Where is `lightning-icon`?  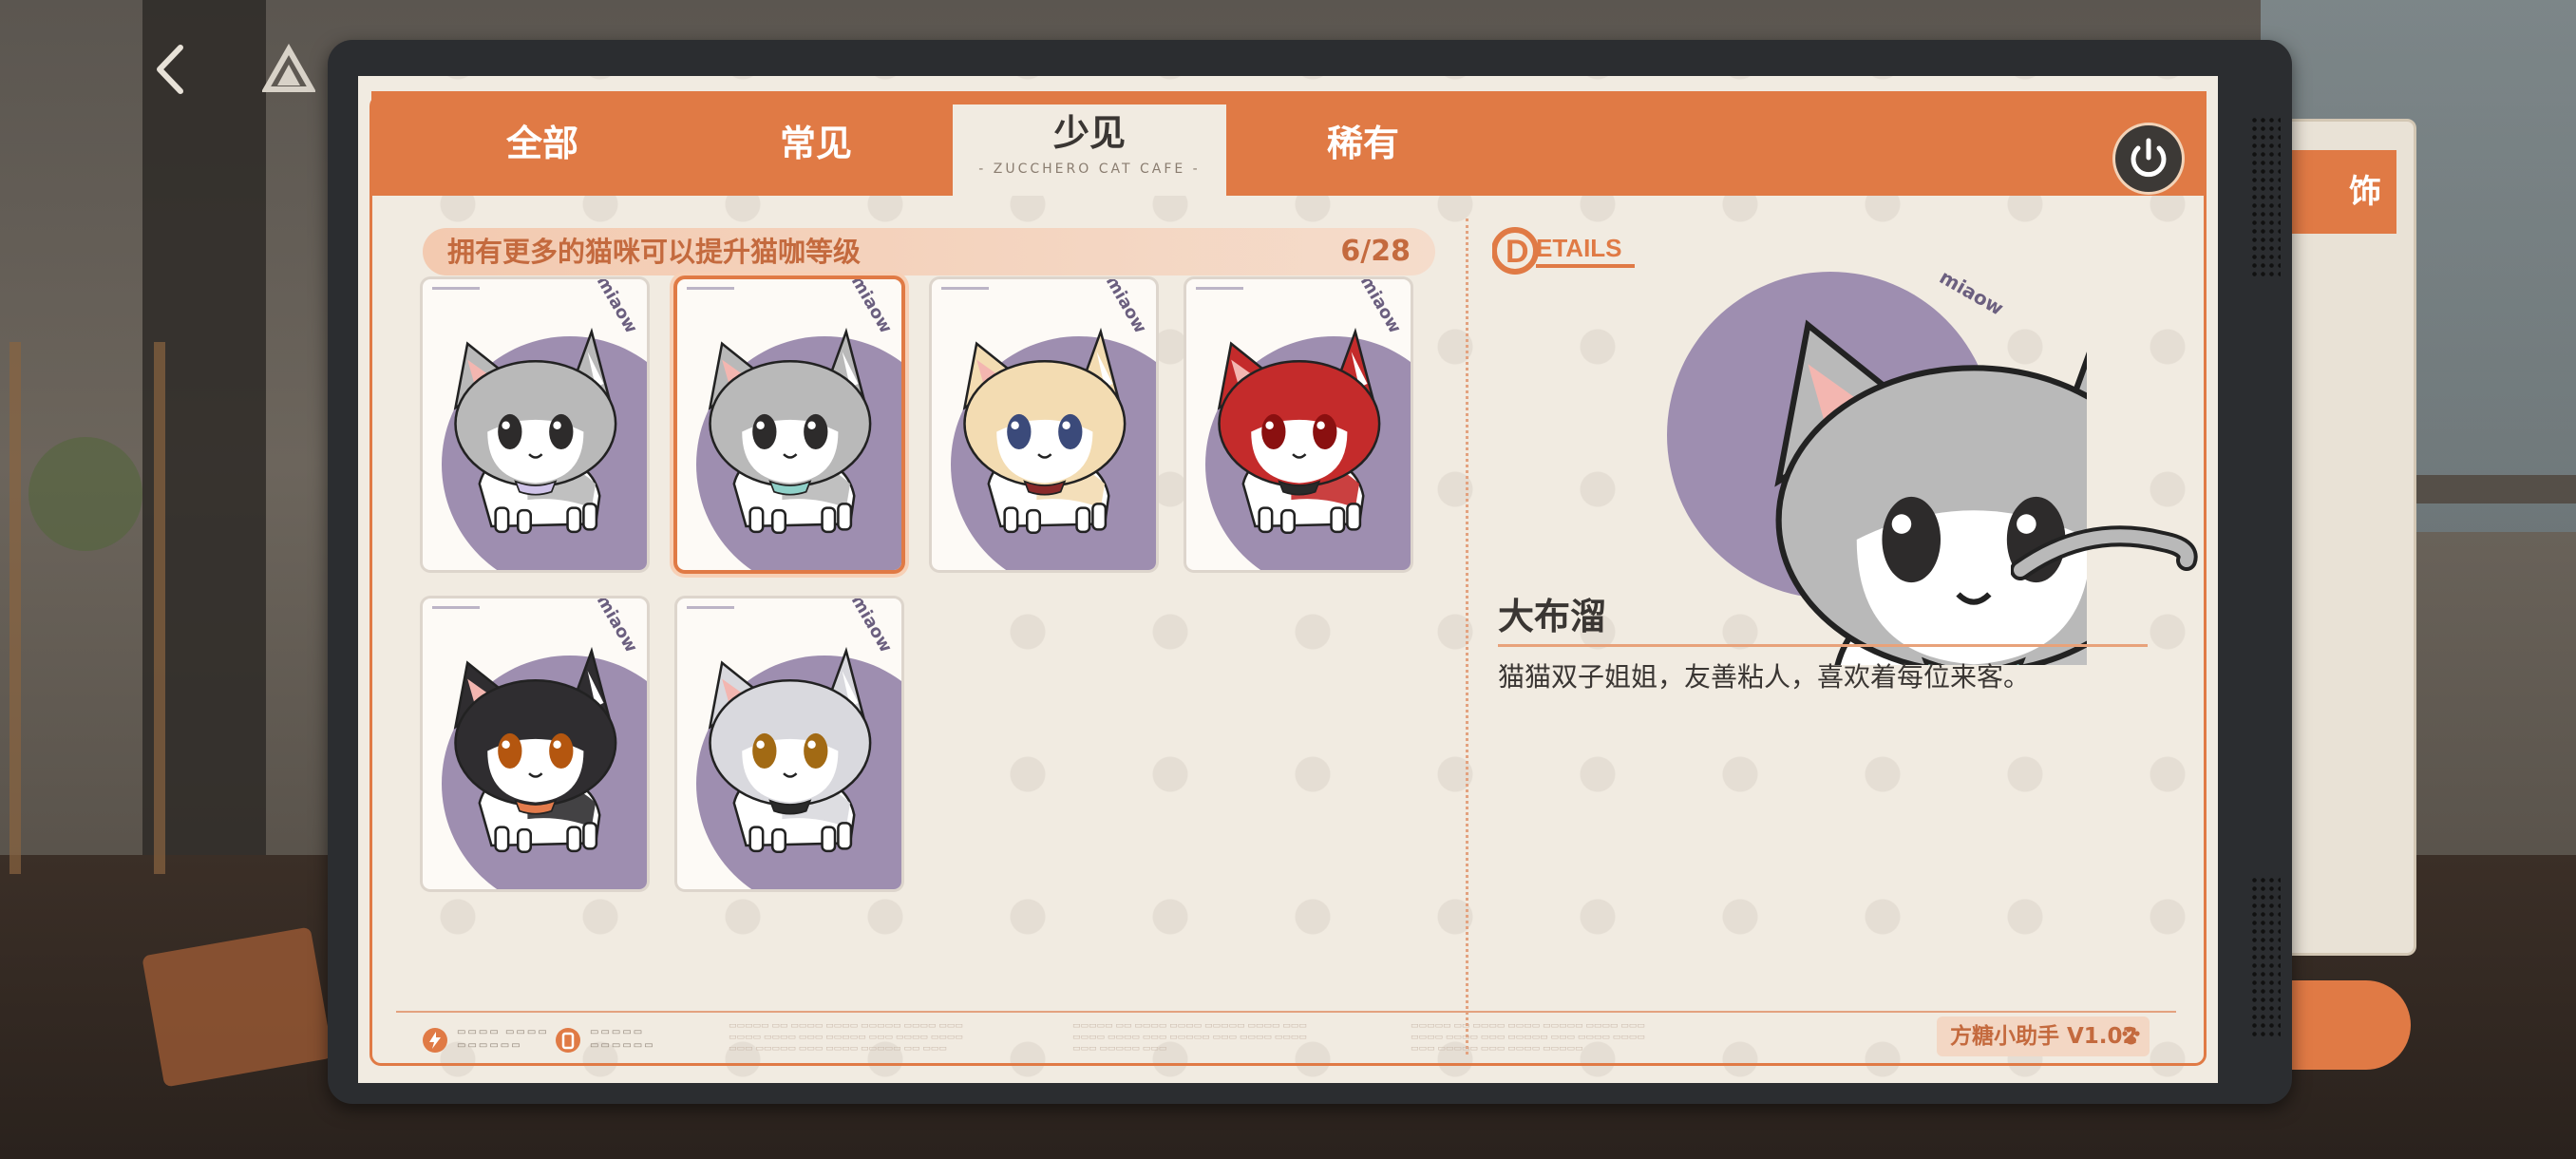 lightning-icon is located at coordinates (435, 1040).